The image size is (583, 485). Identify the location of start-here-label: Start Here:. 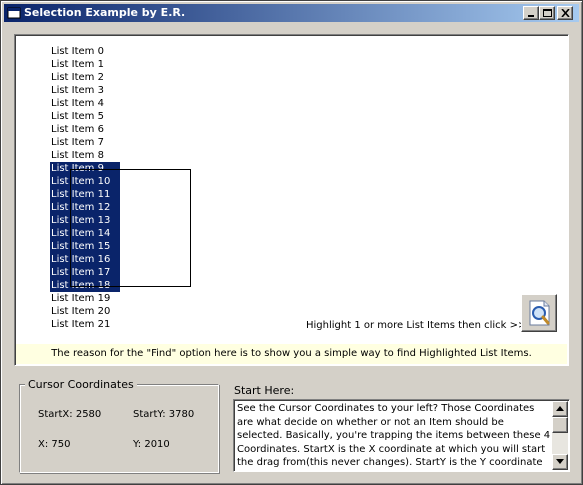
(264, 390).